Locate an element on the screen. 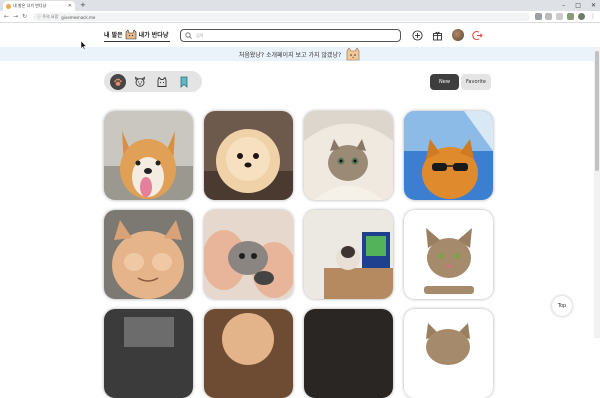  translate-icon is located at coordinates (538, 16).